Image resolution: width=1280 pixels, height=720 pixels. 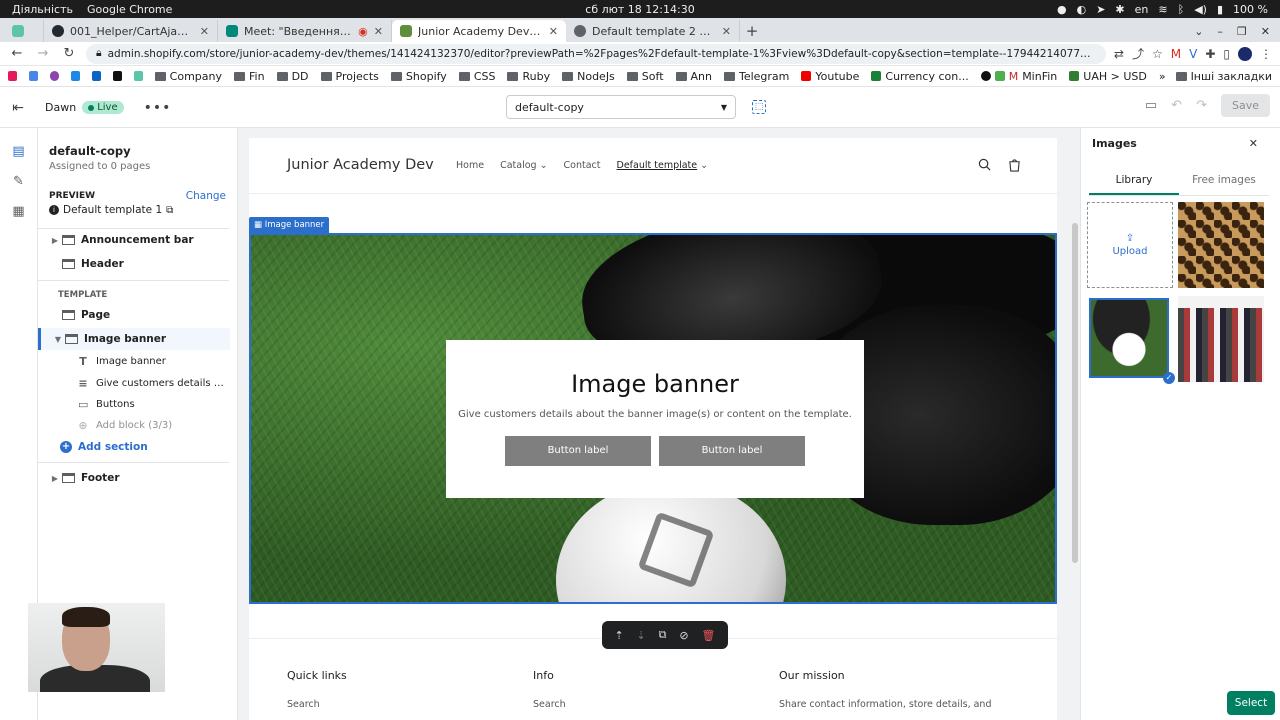 I want to click on activities-button: Діяльність, so click(x=42, y=9).